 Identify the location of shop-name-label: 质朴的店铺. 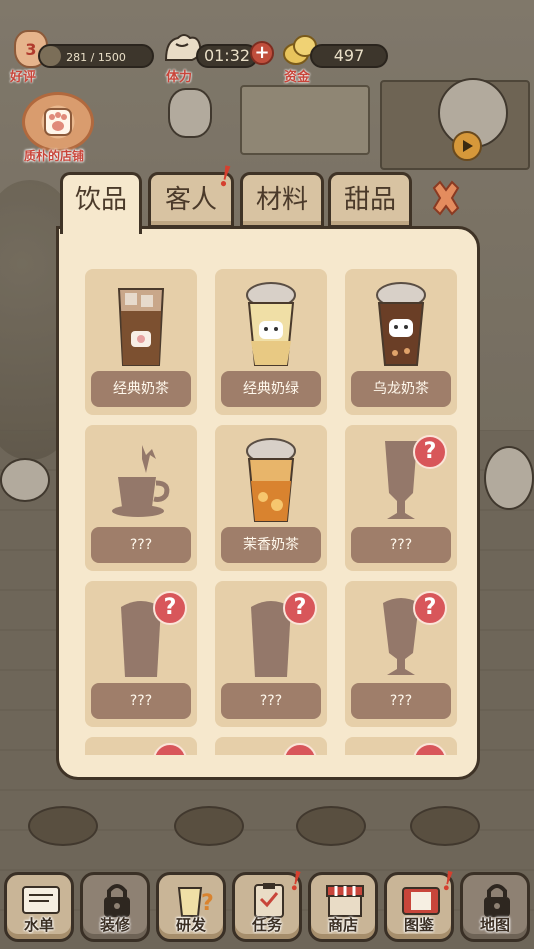
(54, 156).